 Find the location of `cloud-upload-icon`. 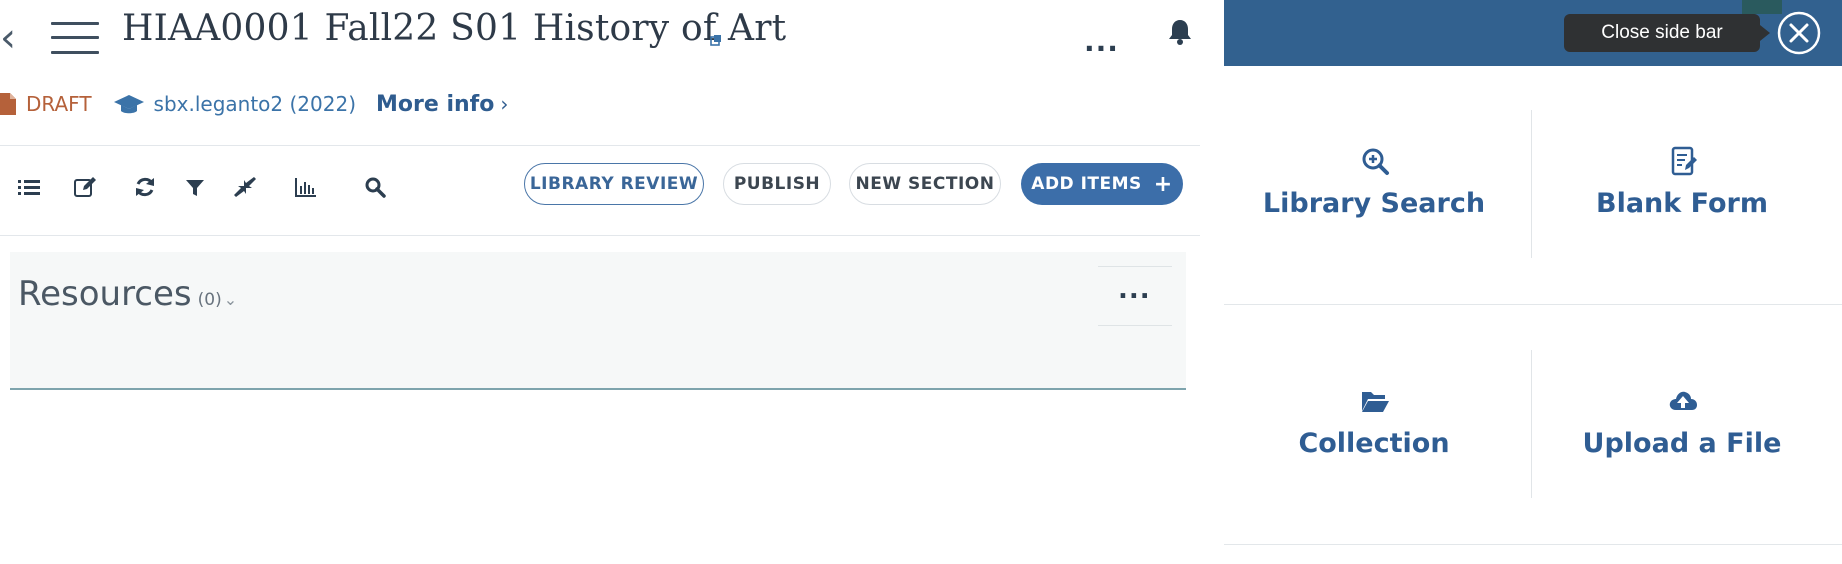

cloud-upload-icon is located at coordinates (1683, 400).